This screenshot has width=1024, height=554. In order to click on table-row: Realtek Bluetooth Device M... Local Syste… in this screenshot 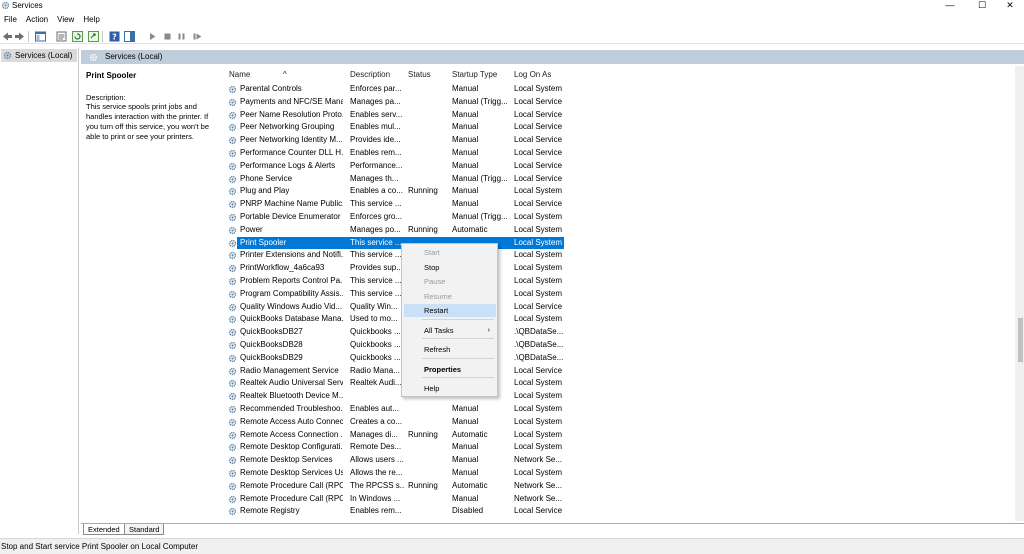, I will do `click(620, 396)`.